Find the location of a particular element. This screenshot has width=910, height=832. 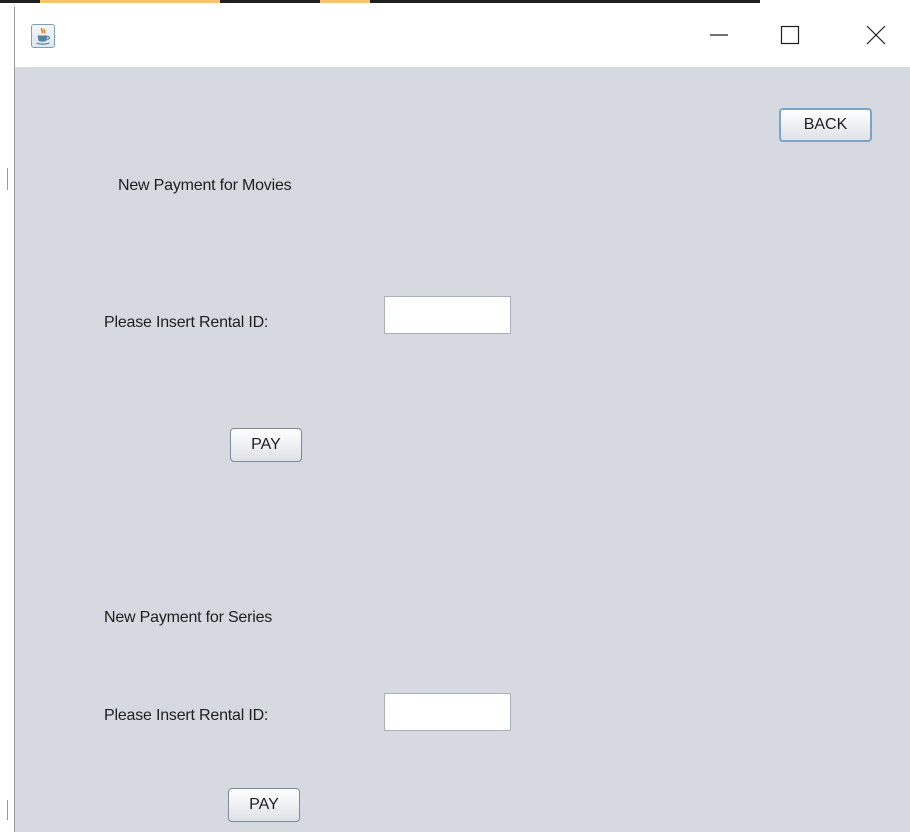

movies-rental-id-label: Please Insert Rental ID: is located at coordinates (186, 322).